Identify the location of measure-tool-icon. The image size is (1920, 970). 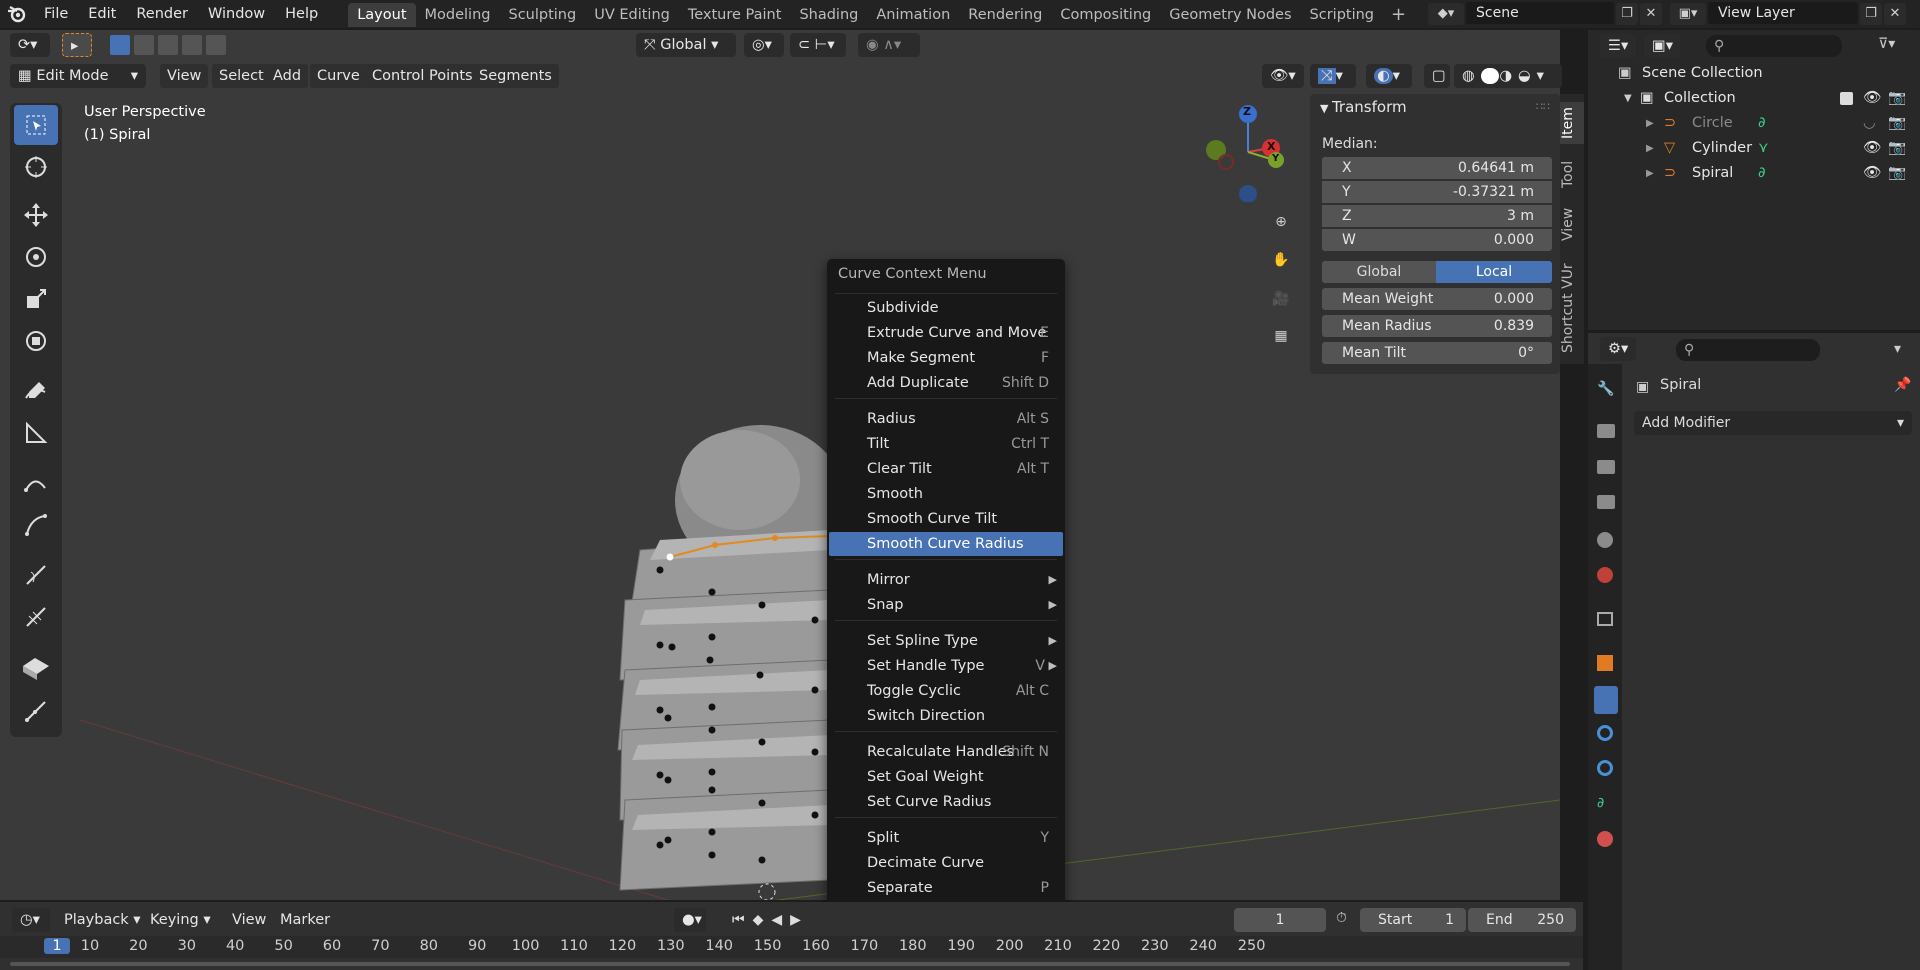
(36, 433).